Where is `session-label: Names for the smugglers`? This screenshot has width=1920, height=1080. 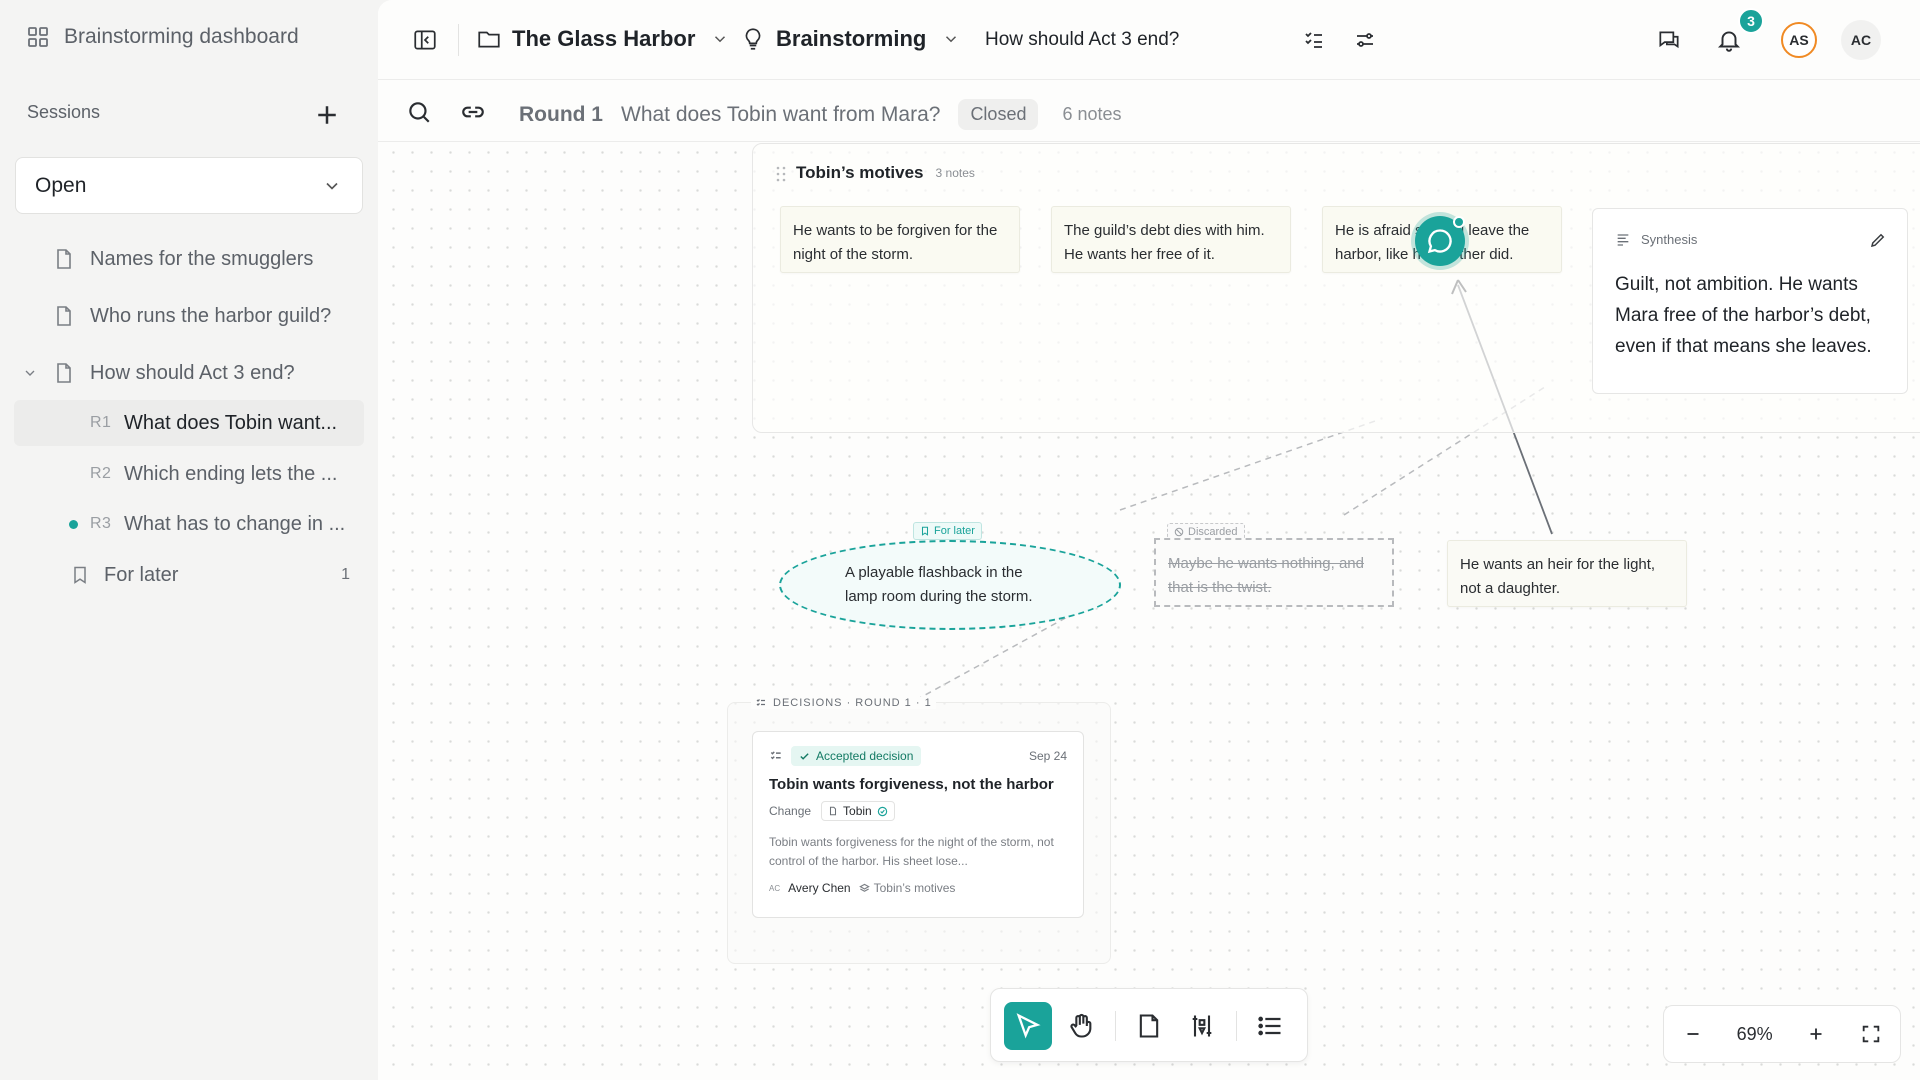
session-label: Names for the smugglers is located at coordinates (202, 258).